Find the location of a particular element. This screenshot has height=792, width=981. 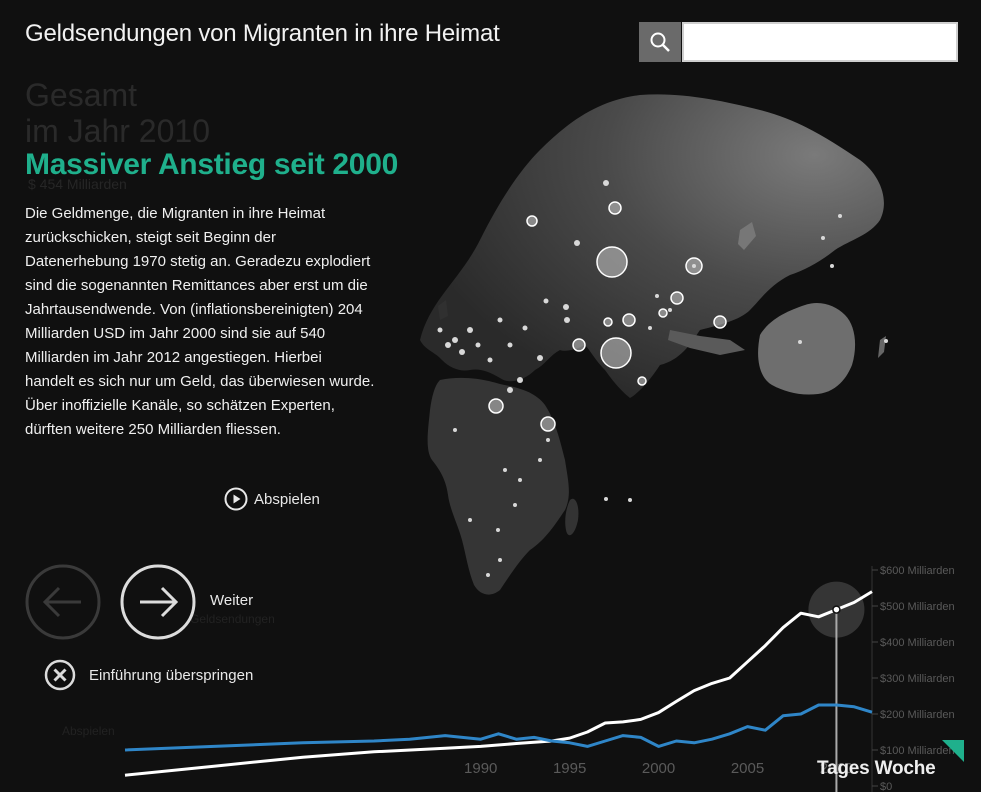

play-button: Abspielen is located at coordinates (272, 499).